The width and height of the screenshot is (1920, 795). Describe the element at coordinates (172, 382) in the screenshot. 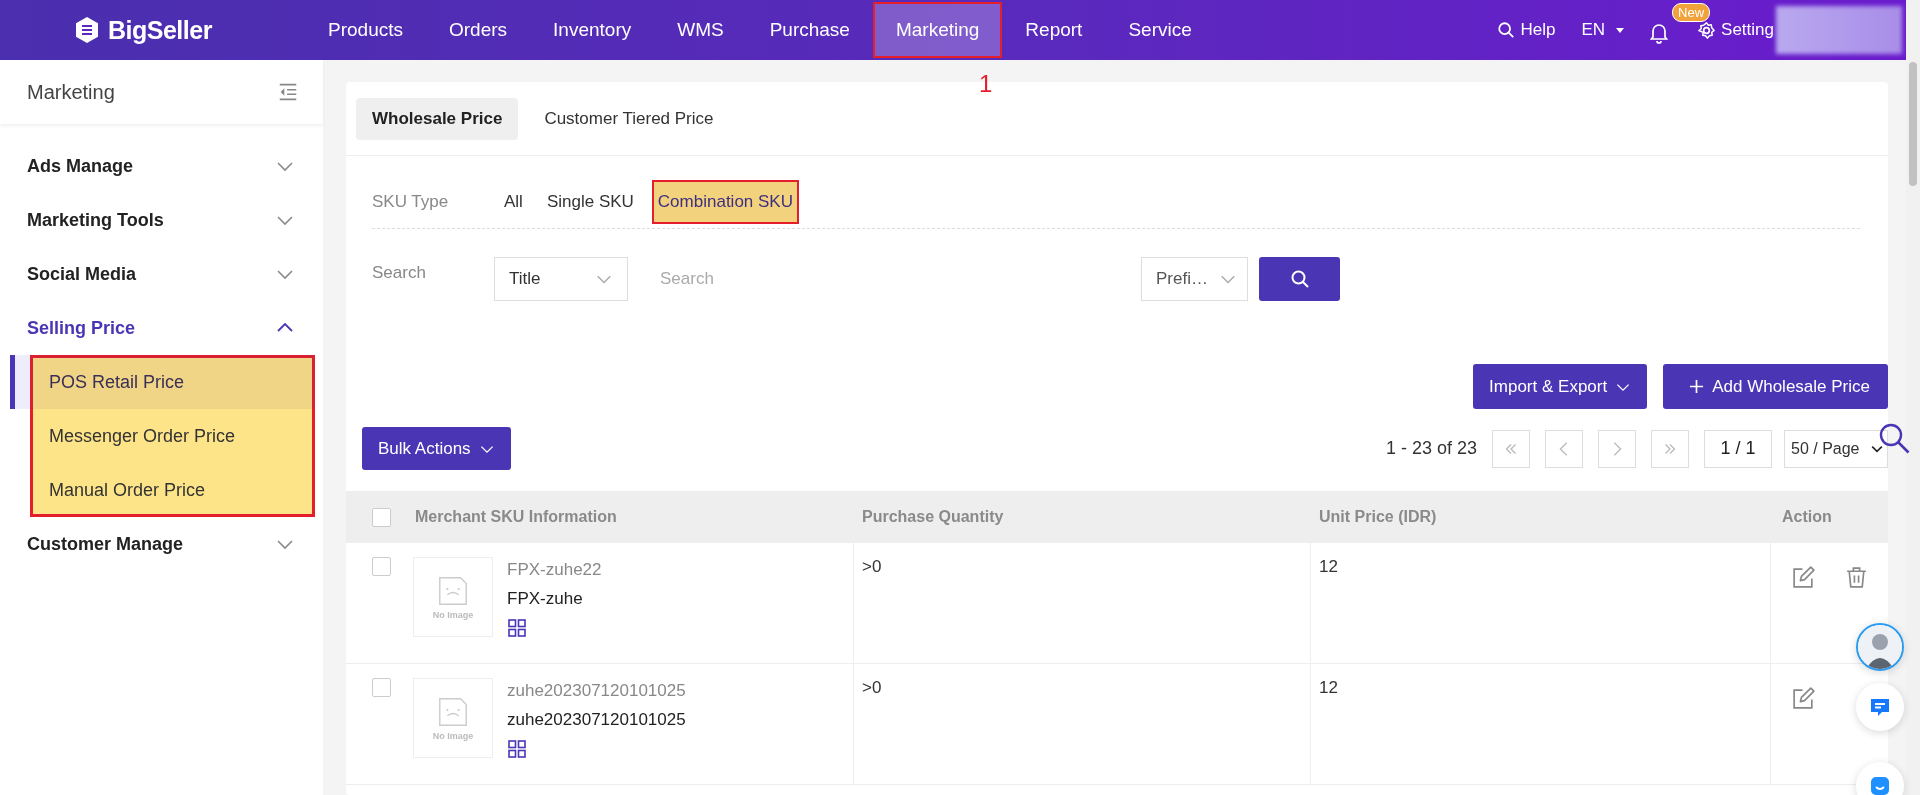

I see `sidebar-submenu-item: POS Retail Price` at that location.